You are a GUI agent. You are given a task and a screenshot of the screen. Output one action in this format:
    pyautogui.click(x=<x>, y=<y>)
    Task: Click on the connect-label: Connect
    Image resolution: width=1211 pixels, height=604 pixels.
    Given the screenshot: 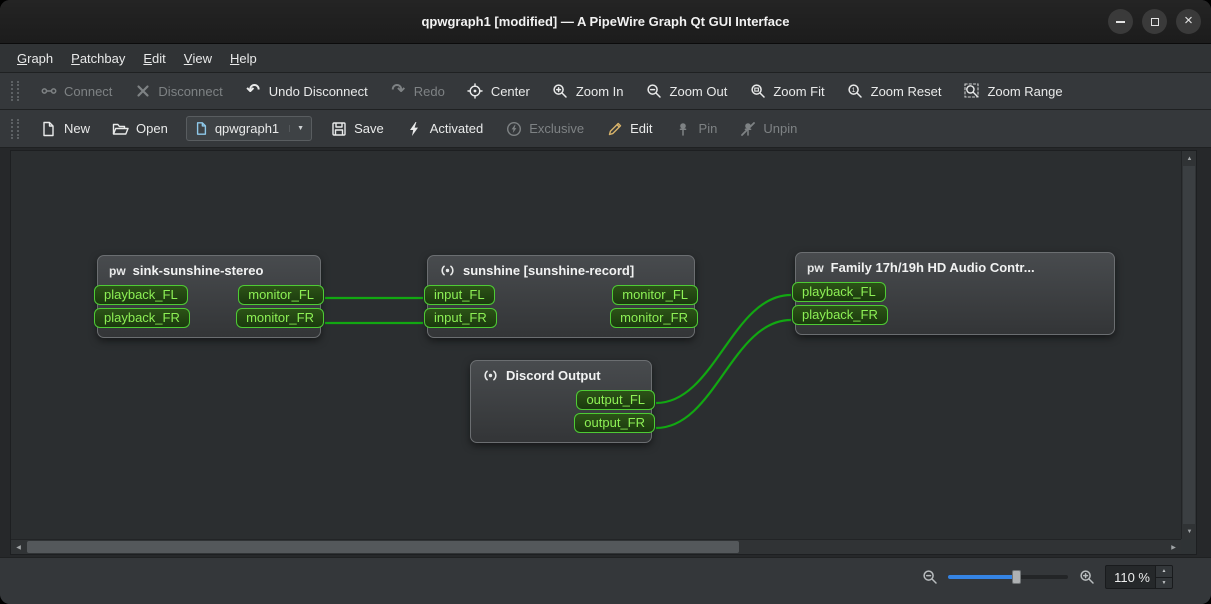 What is the action you would take?
    pyautogui.click(x=88, y=91)
    